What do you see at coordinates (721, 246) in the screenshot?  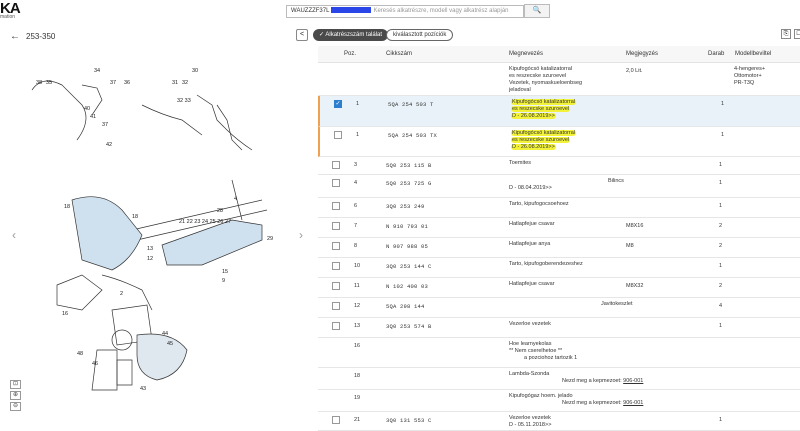 I see `row-qty: 2` at bounding box center [721, 246].